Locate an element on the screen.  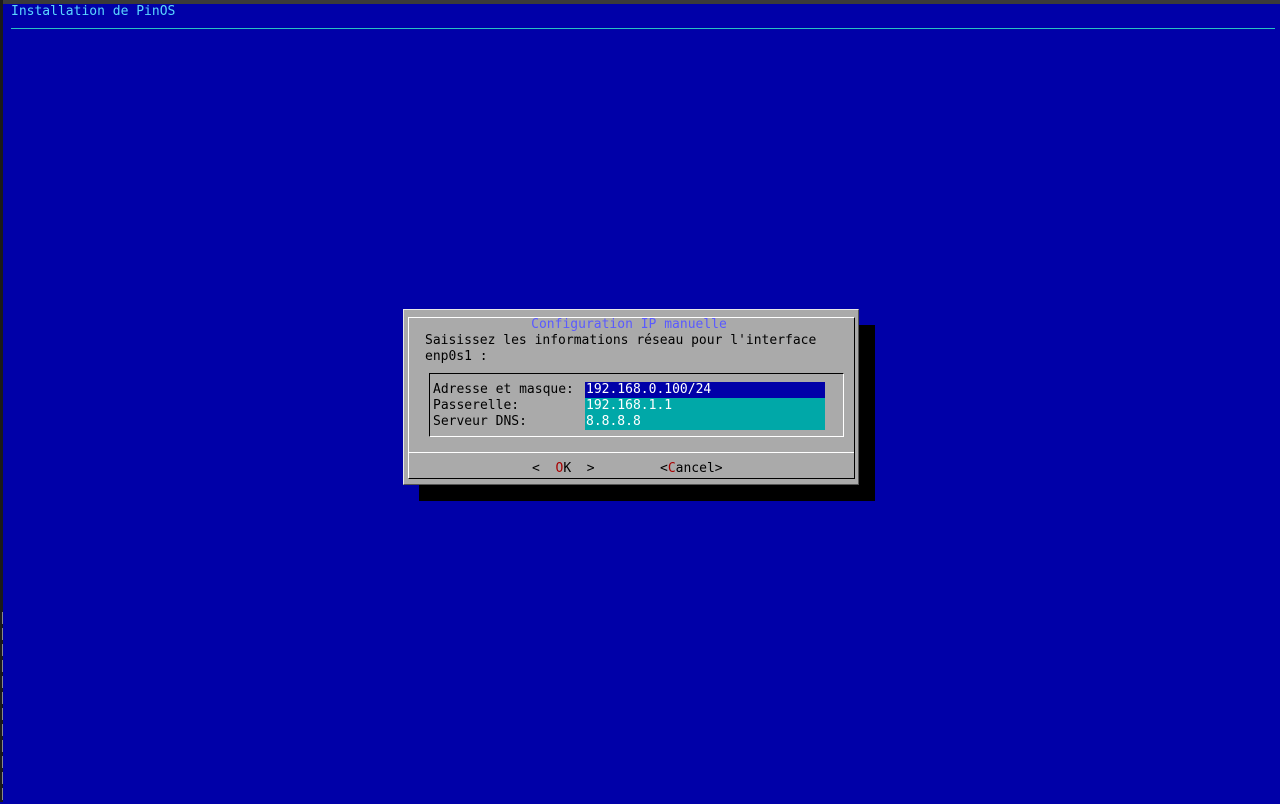
left-margin-marks is located at coordinates (1, 708).